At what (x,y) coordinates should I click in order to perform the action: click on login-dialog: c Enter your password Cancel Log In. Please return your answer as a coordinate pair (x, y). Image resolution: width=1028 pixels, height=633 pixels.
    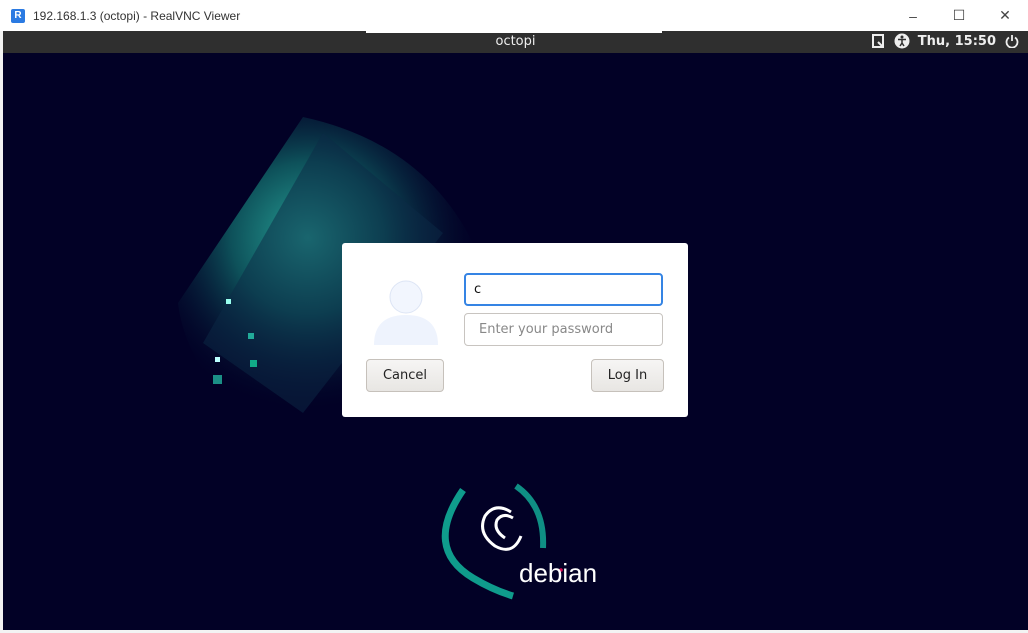
    Looking at the image, I should click on (515, 330).